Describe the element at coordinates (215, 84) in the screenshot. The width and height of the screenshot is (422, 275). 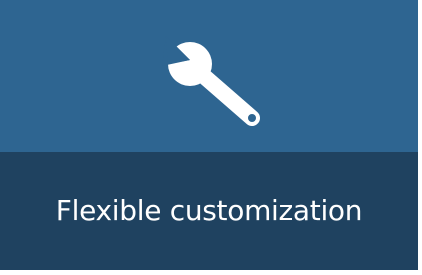
I see `wrench-icon` at that location.